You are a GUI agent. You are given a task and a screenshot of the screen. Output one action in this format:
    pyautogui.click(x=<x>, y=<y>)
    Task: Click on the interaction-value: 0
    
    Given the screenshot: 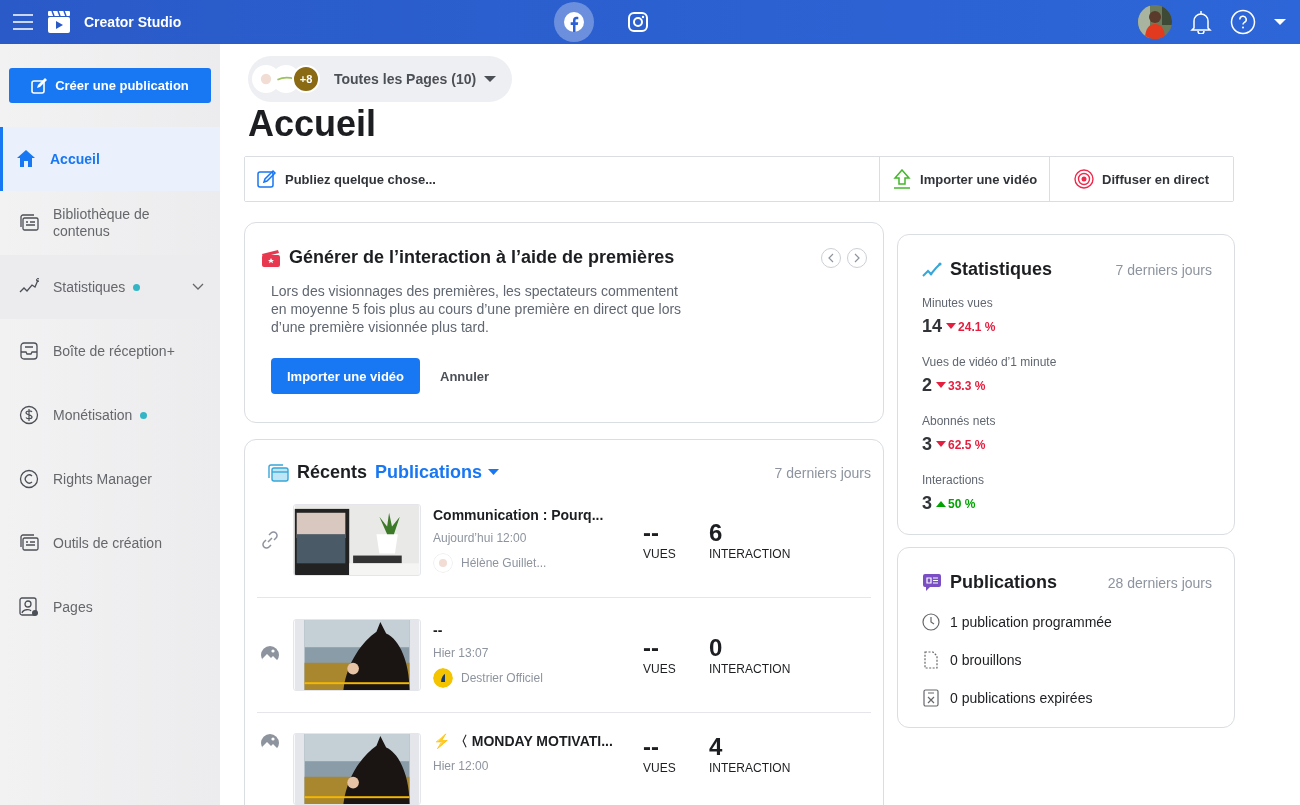 What is the action you would take?
    pyautogui.click(x=716, y=648)
    